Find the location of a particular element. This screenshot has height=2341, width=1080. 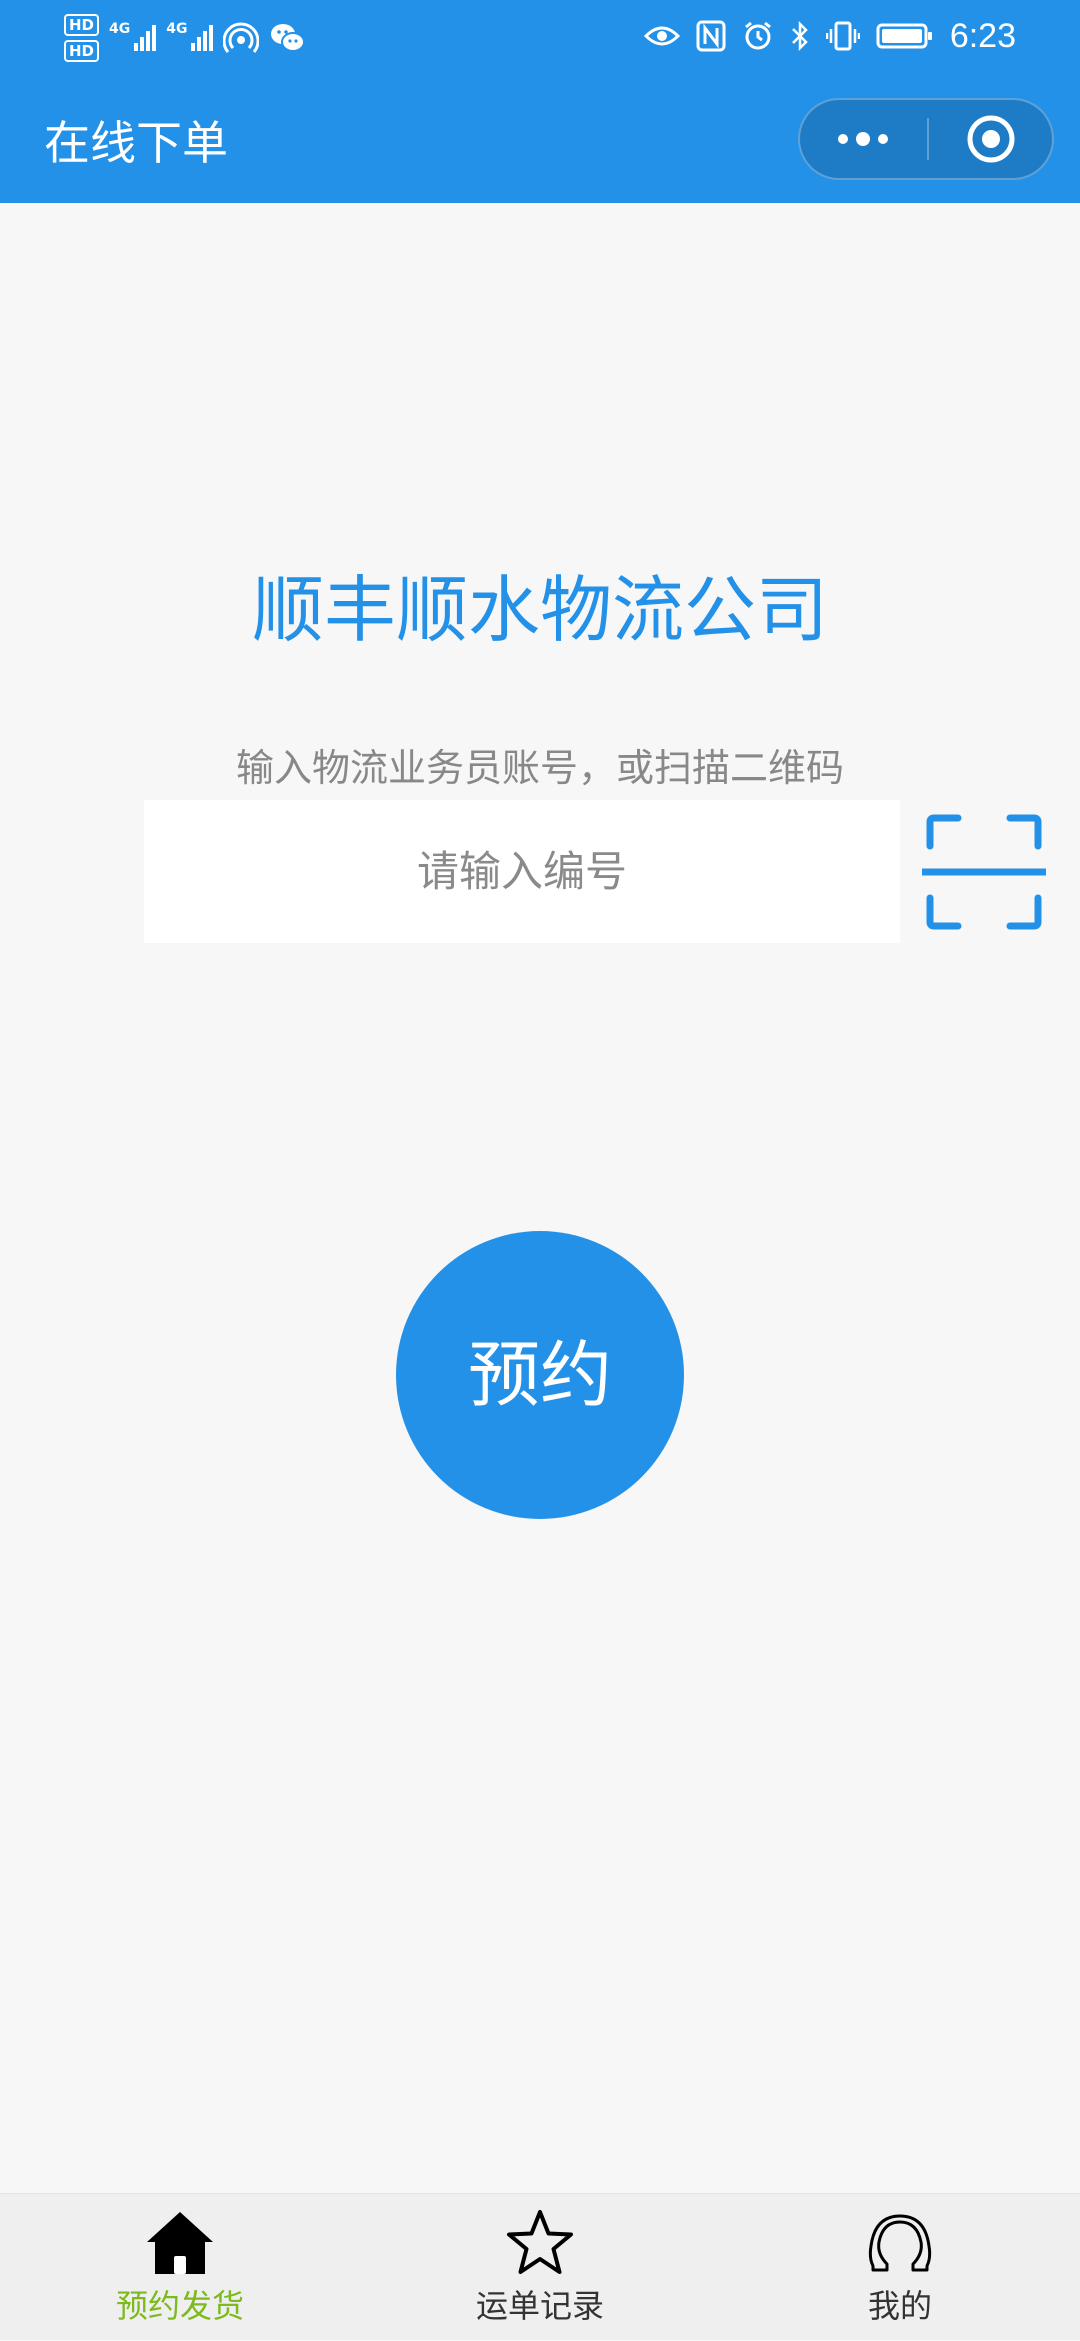

hotspot-icon is located at coordinates (241, 37).